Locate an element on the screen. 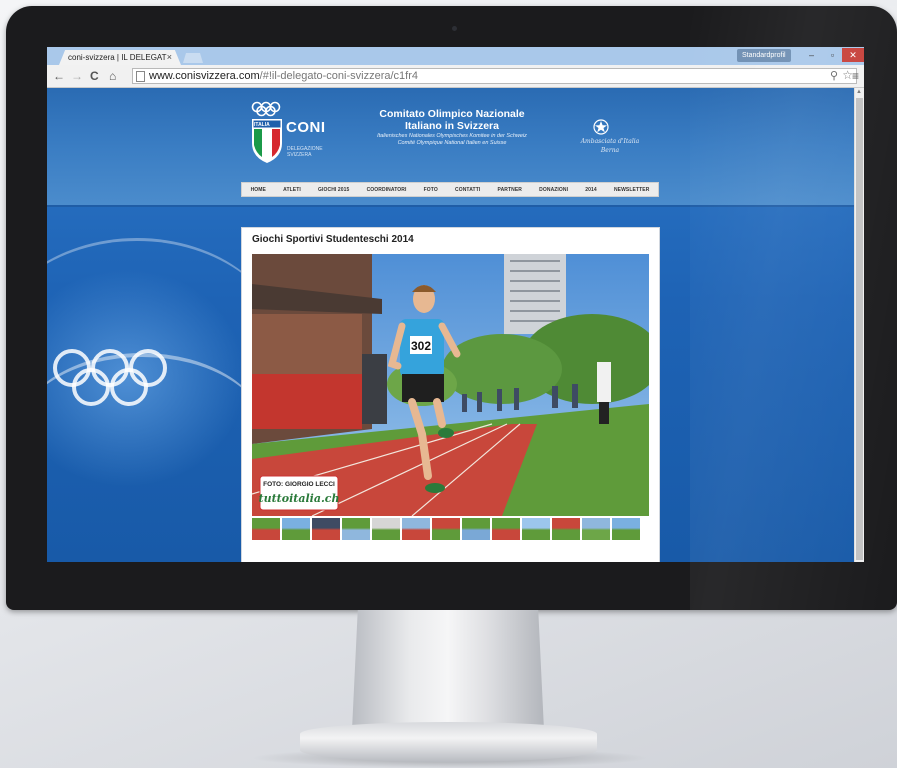 The height and width of the screenshot is (768, 897). reload-icon: C is located at coordinates (94, 76).